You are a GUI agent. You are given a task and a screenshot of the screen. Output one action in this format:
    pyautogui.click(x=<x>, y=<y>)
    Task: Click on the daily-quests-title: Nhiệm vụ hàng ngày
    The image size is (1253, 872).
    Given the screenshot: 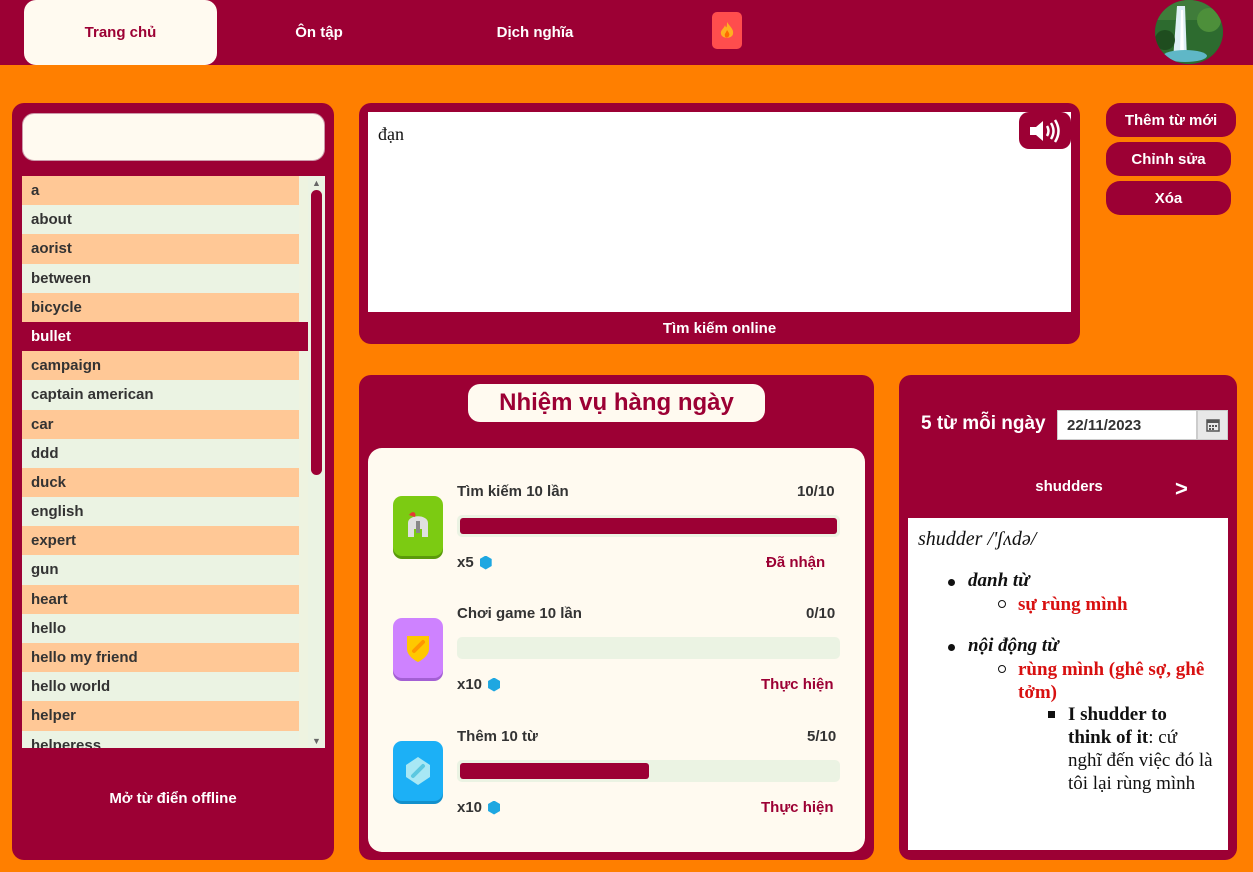 What is the action you would take?
    pyautogui.click(x=616, y=403)
    